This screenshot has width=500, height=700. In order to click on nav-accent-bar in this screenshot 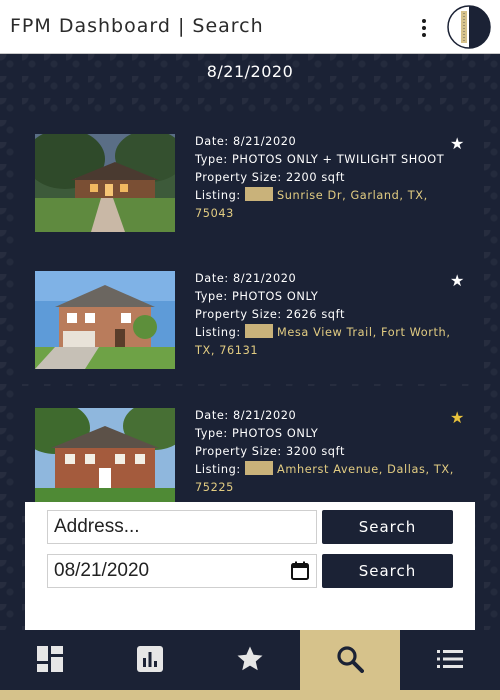, I will do `click(250, 695)`.